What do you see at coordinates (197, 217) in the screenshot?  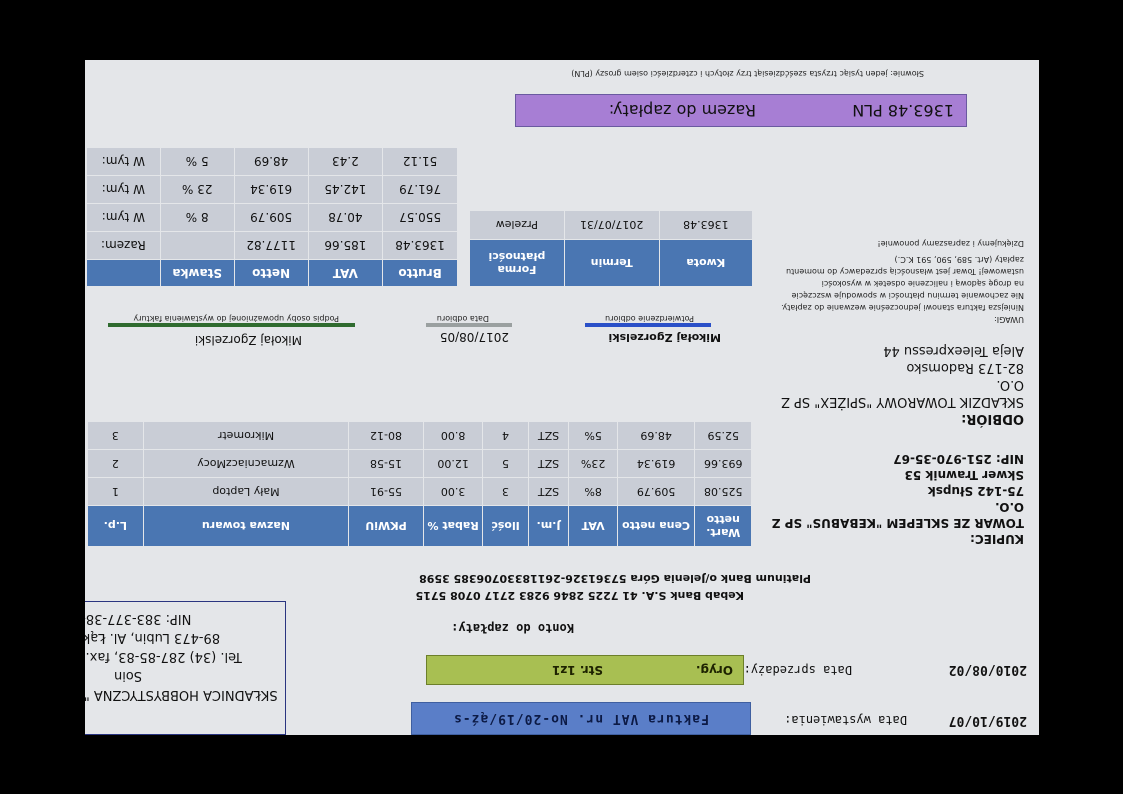 I see `cell: 8 %` at bounding box center [197, 217].